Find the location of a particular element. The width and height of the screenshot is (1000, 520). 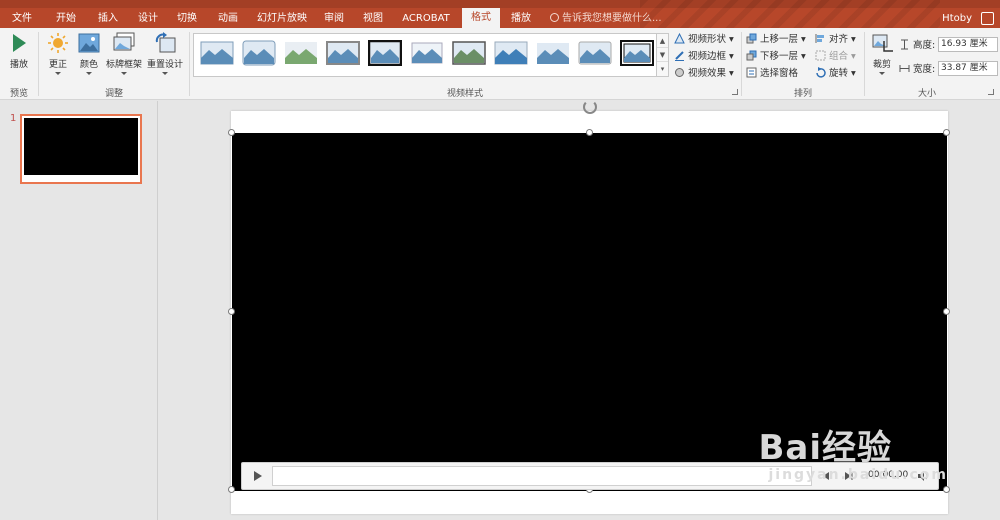

tab-playback: 播放 is located at coordinates (521, 18).